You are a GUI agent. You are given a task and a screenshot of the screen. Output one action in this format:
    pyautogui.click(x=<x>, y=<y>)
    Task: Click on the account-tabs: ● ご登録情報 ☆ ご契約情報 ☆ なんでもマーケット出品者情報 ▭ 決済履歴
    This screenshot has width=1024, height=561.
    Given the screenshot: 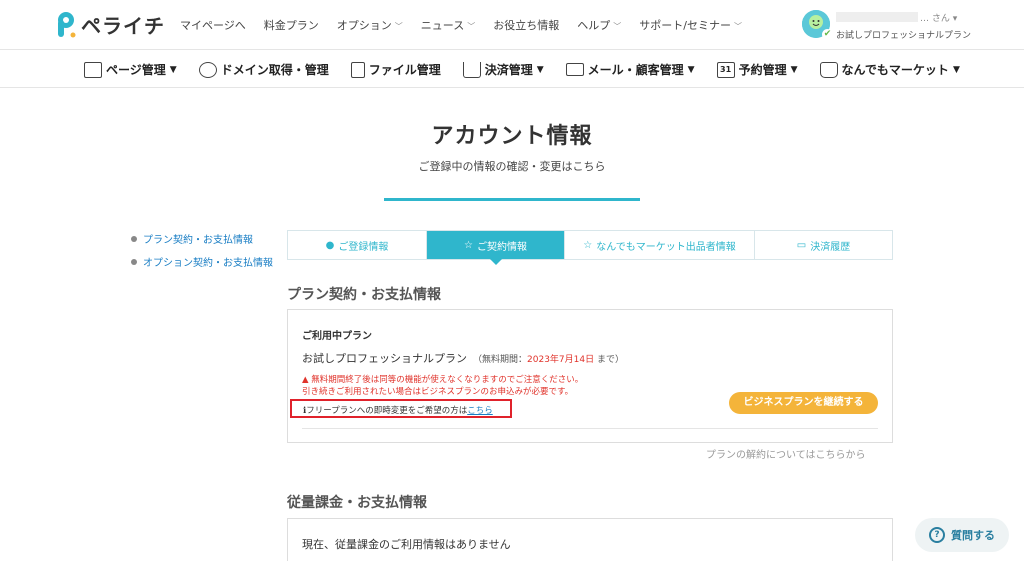 What is the action you would take?
    pyautogui.click(x=590, y=247)
    